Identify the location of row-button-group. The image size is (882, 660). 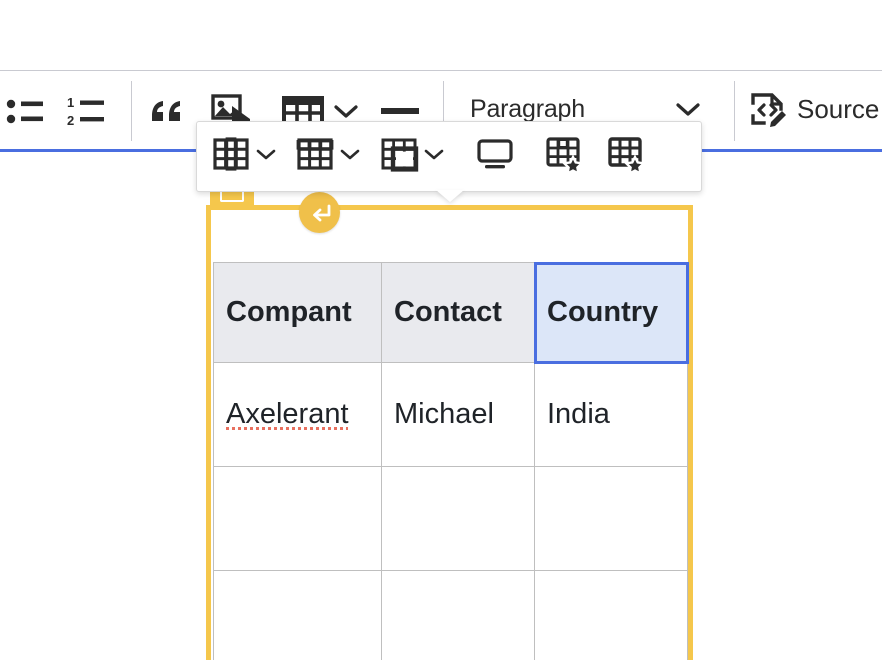
(330, 157).